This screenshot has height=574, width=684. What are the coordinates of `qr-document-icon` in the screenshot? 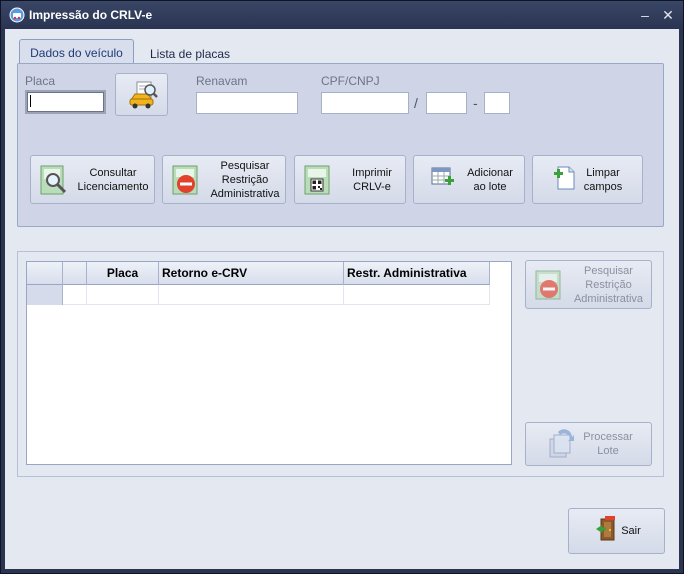 It's located at (318, 180).